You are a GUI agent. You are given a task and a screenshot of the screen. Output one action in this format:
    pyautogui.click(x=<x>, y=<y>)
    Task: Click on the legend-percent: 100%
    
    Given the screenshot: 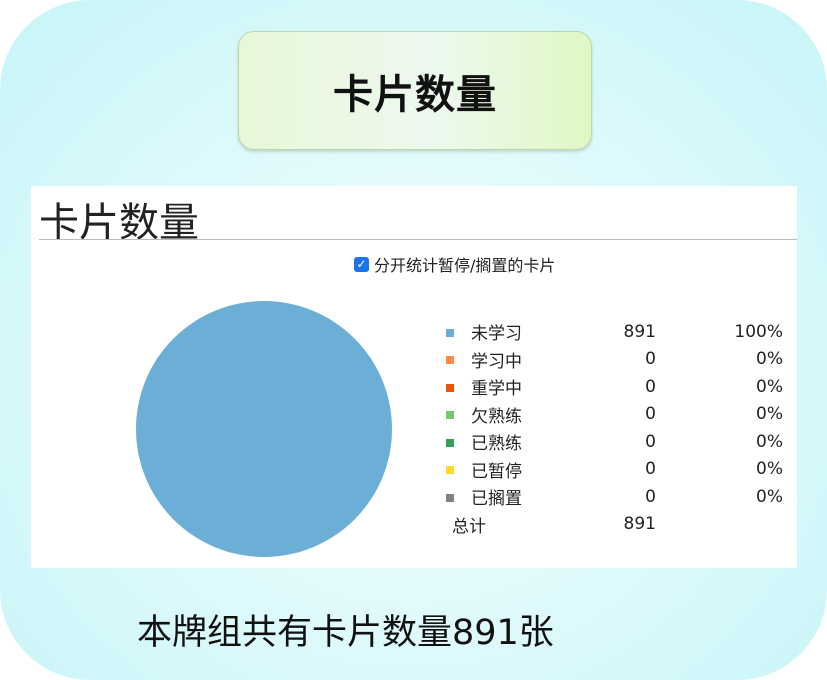 What is the action you would take?
    pyautogui.click(x=758, y=331)
    